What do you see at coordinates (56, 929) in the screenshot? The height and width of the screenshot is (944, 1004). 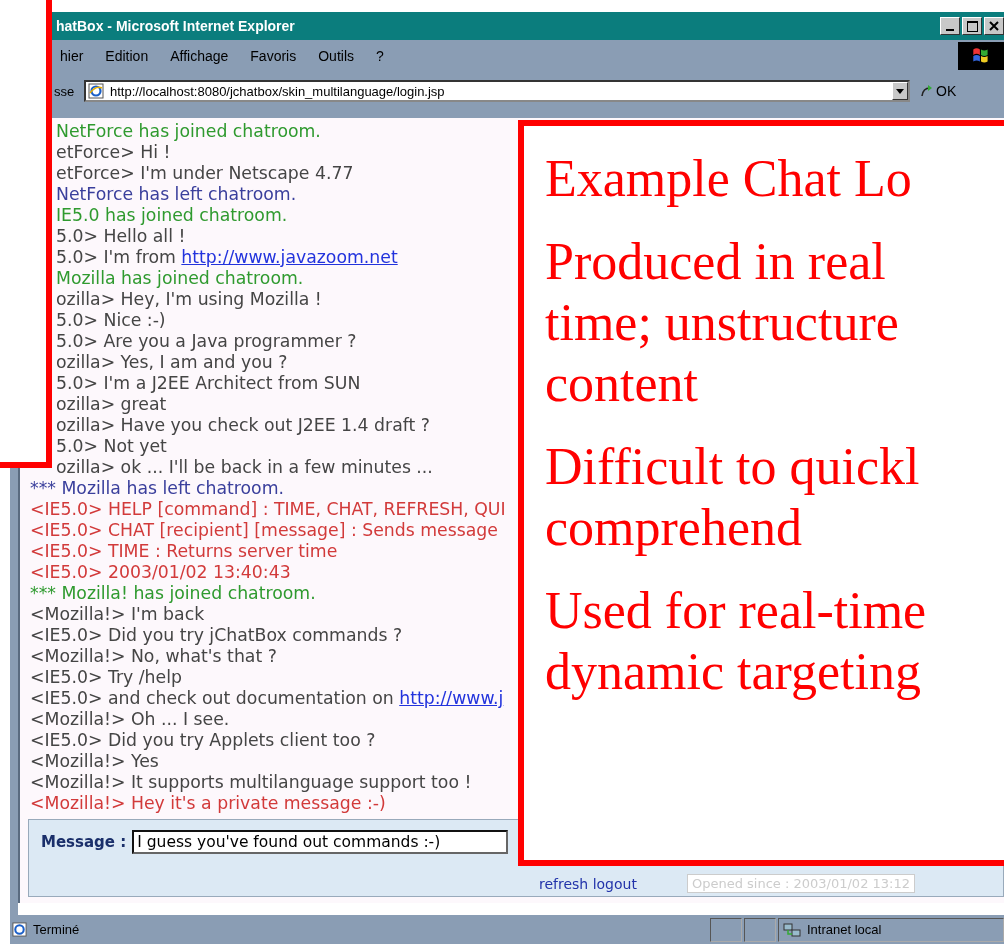 I see `status-text: Terminé` at bounding box center [56, 929].